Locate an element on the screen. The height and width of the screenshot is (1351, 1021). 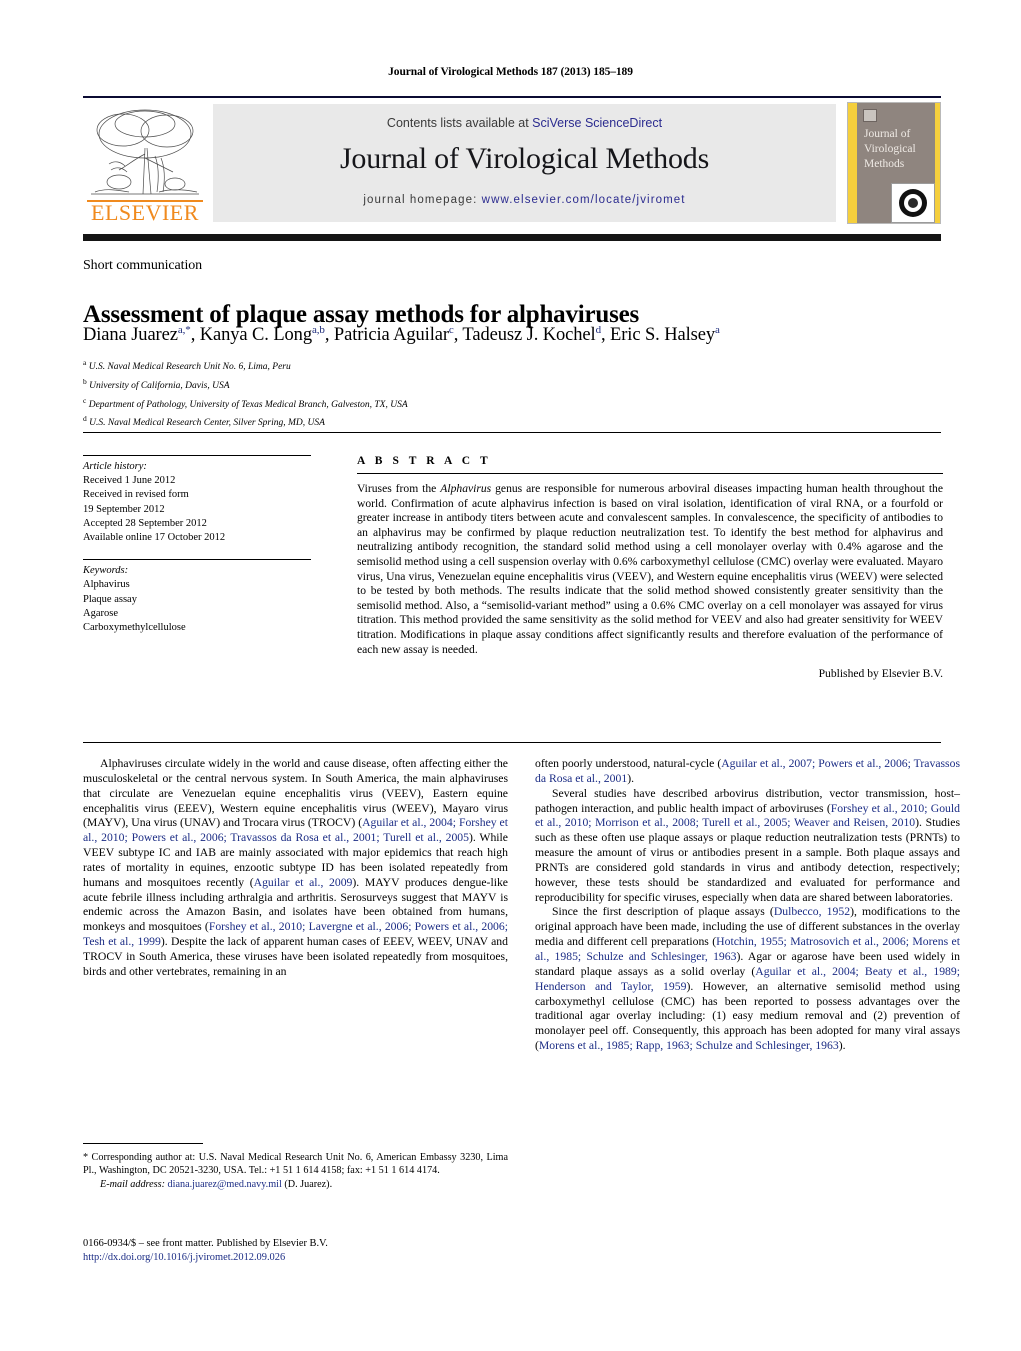
citation-reference: Aguilar et al., 2009 is located at coordinates (303, 882).